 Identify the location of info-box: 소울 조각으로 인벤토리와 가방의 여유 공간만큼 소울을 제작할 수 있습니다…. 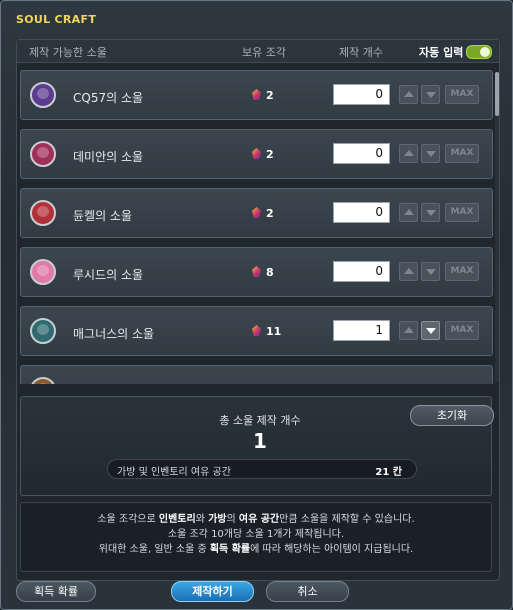
(256, 537).